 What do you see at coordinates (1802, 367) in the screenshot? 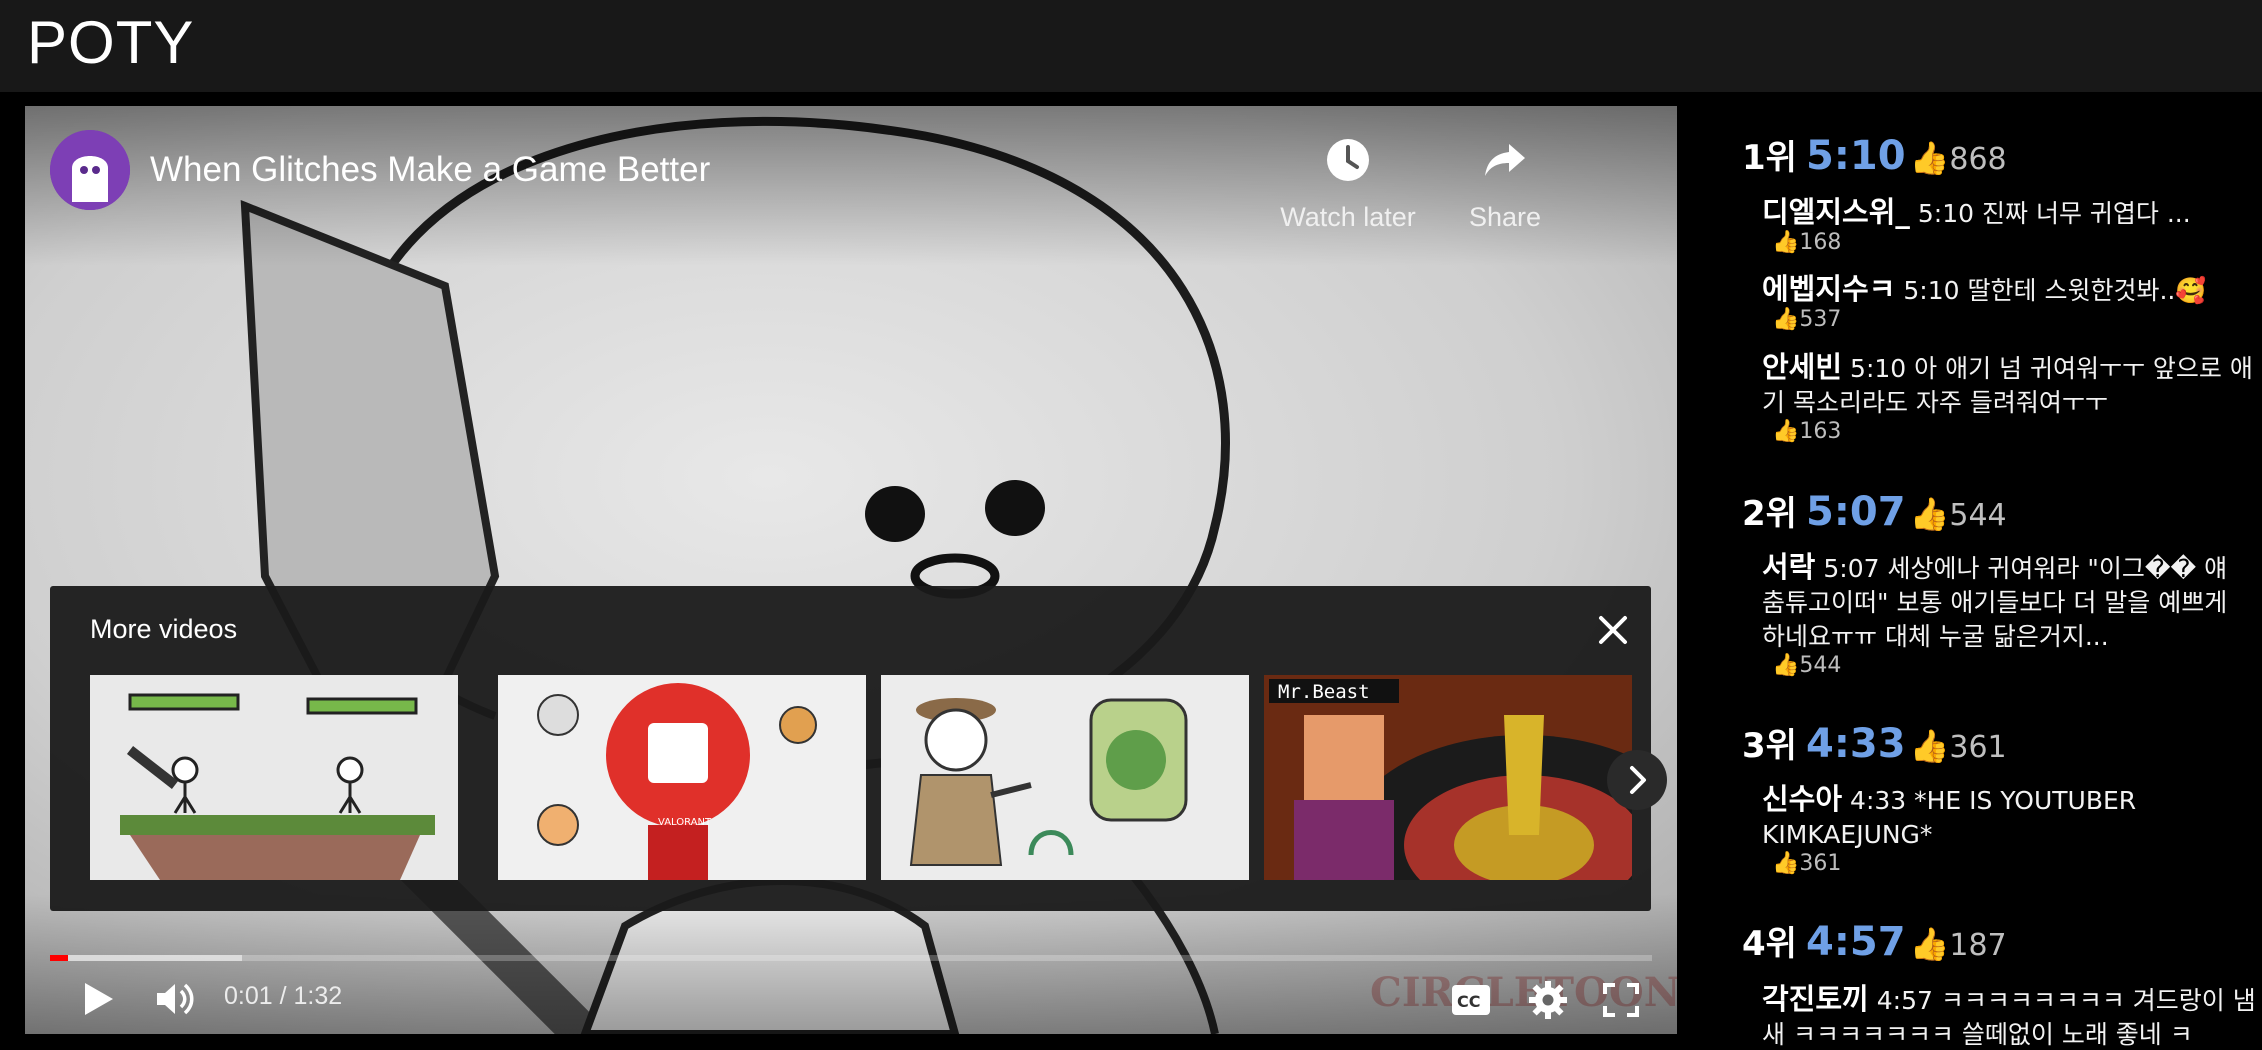
I see `comment-author: 안세빈` at bounding box center [1802, 367].